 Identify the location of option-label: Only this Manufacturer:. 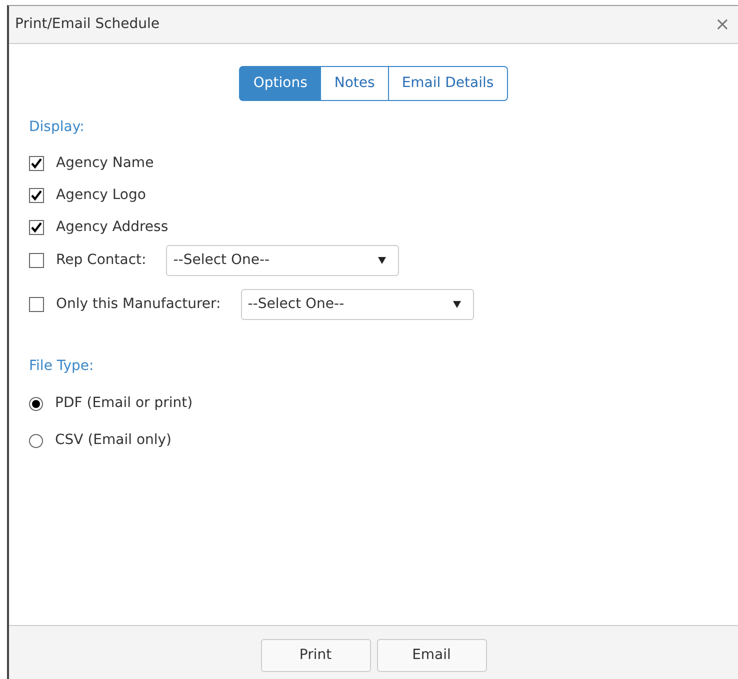
(138, 304).